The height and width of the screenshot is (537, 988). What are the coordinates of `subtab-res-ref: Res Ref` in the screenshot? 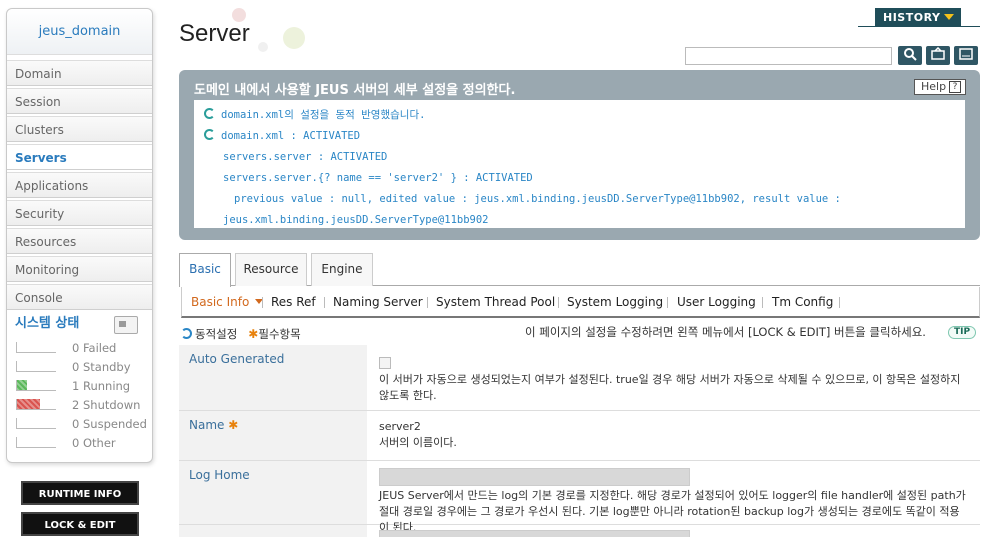 It's located at (293, 302).